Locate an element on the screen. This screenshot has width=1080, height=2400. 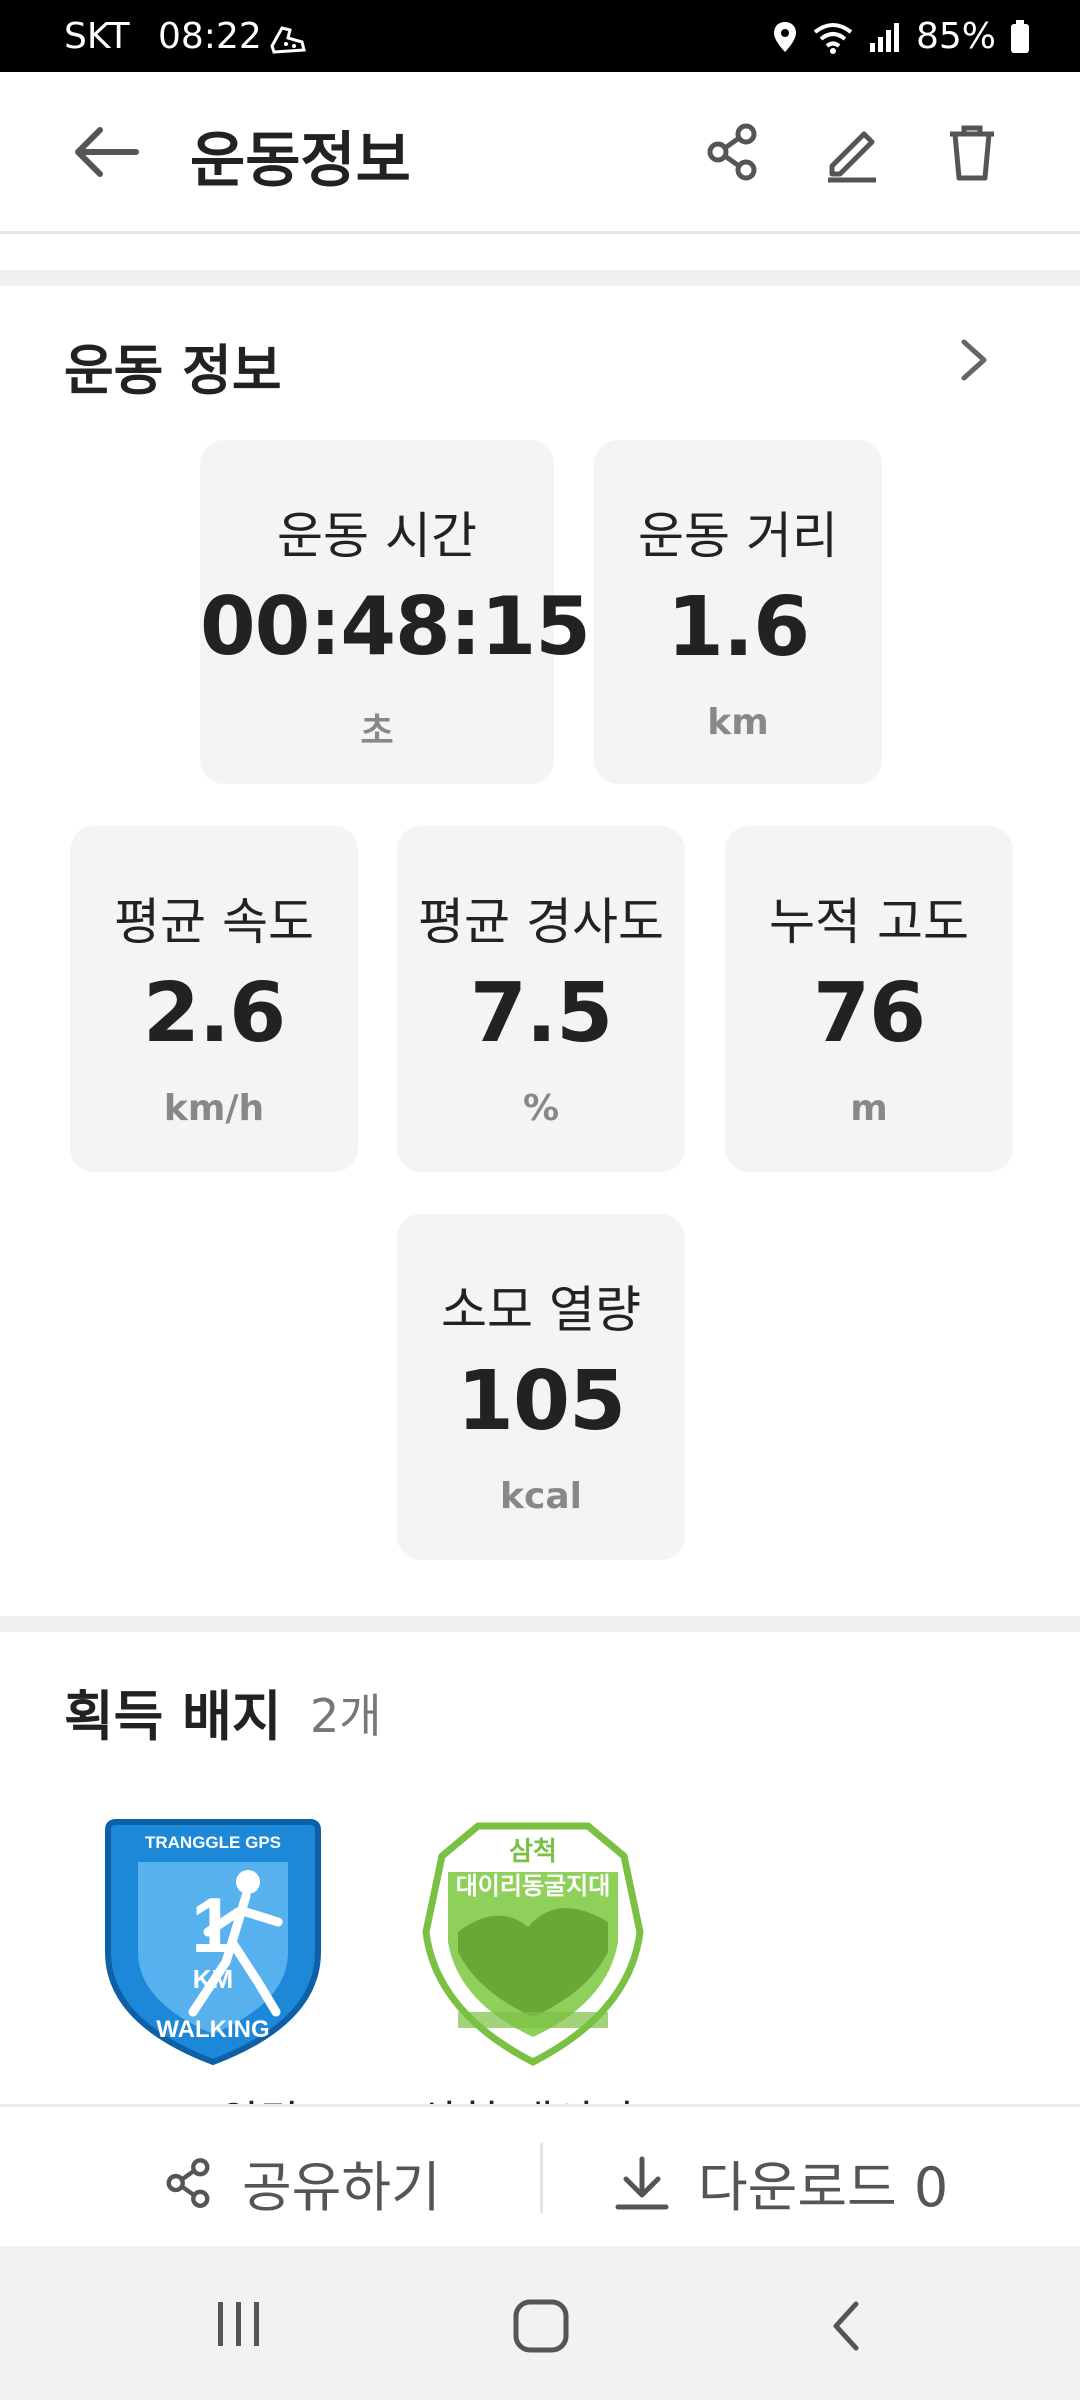
location-icon is located at coordinates (784, 36).